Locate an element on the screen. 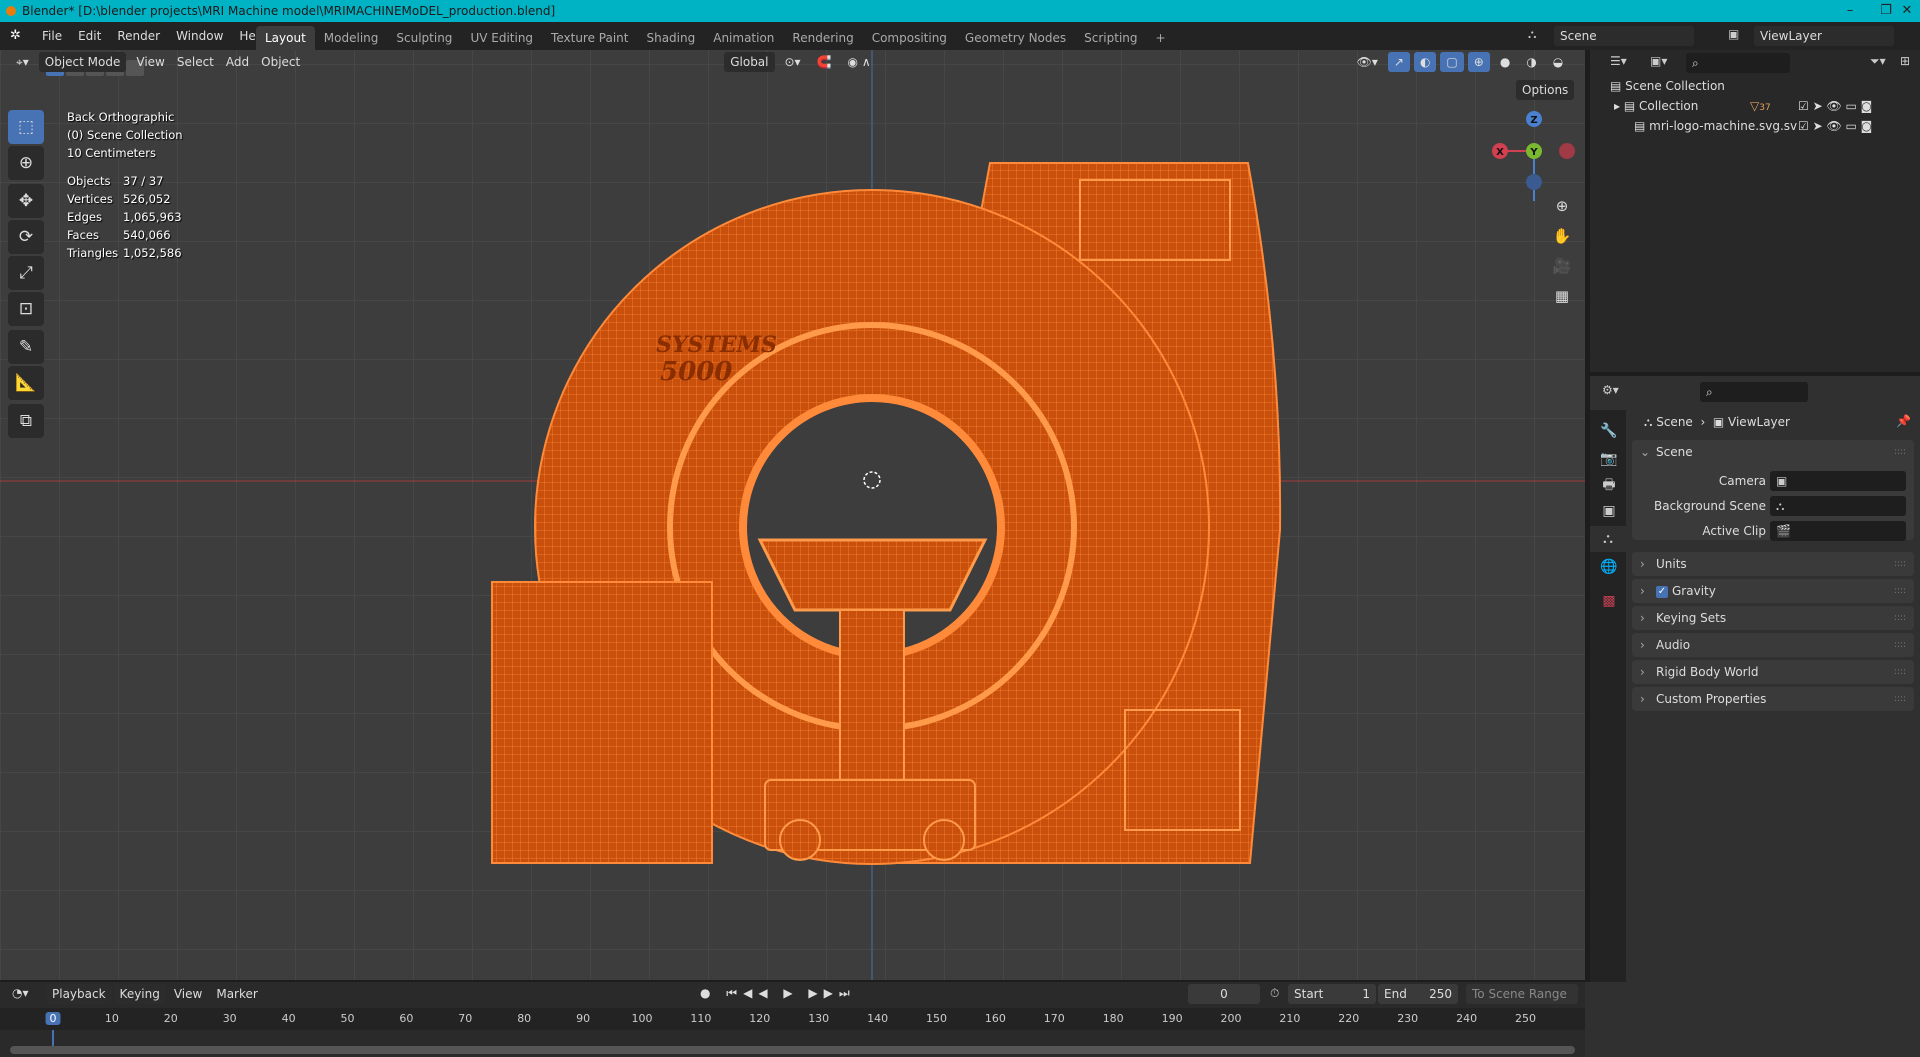  viewport-menu-object: Object is located at coordinates (280, 62).